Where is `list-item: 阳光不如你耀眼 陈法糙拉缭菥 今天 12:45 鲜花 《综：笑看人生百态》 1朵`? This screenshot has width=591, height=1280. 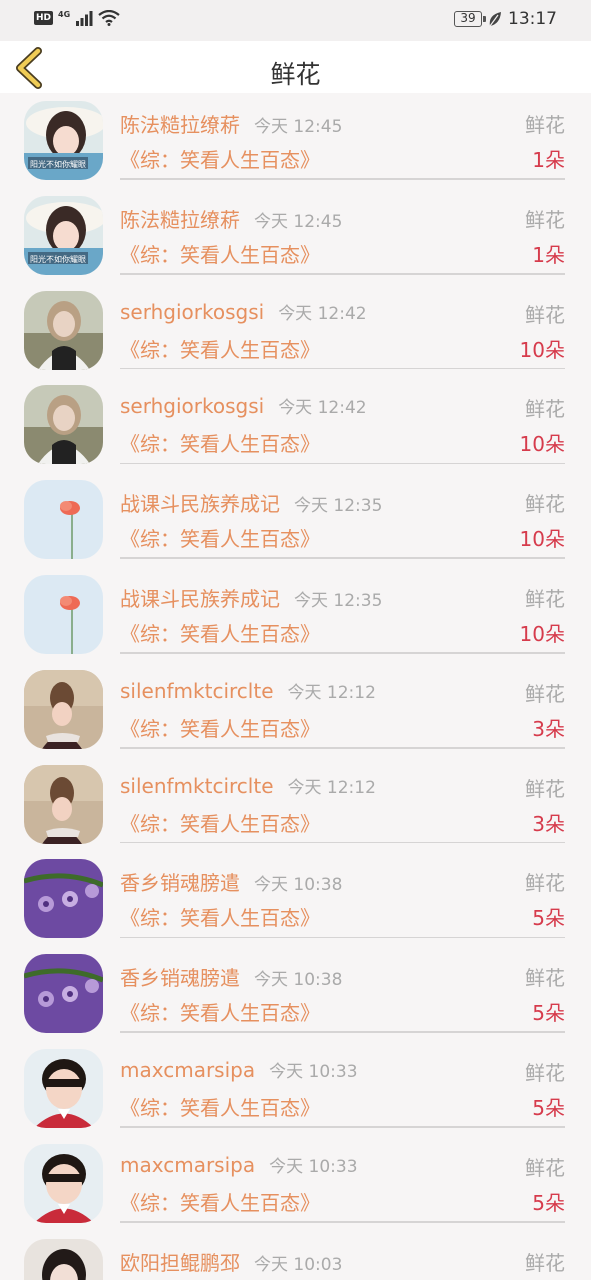
list-item: 阳光不如你耀眼 陈法糙拉缭菥 今天 12:45 鲜花 《综：笑看人生百态》 1朵 is located at coordinates (295, 140).